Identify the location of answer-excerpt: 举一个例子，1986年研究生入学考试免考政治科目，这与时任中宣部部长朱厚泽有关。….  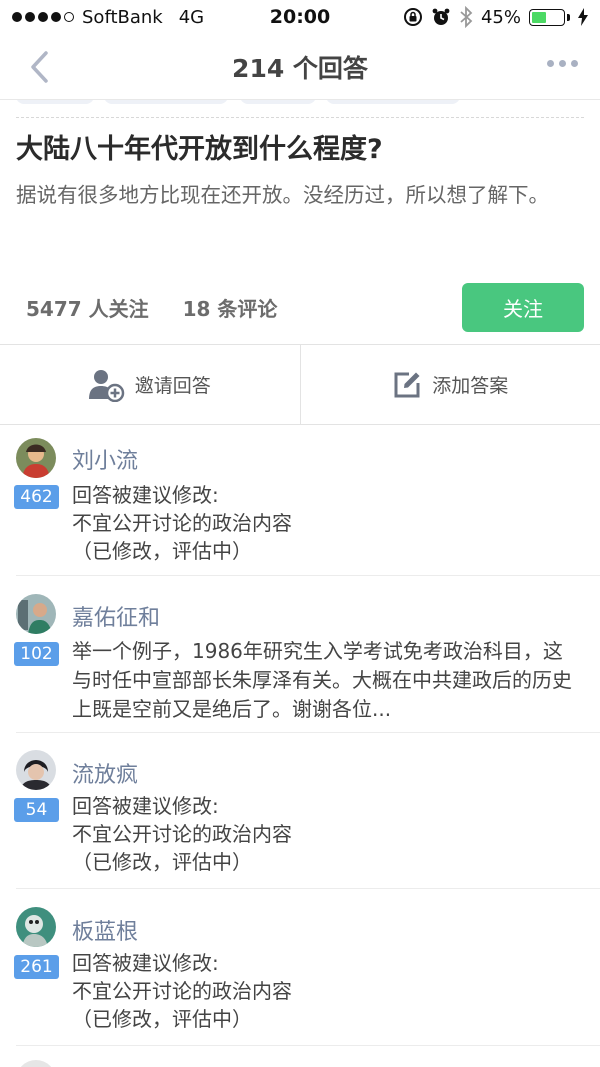
(322, 680).